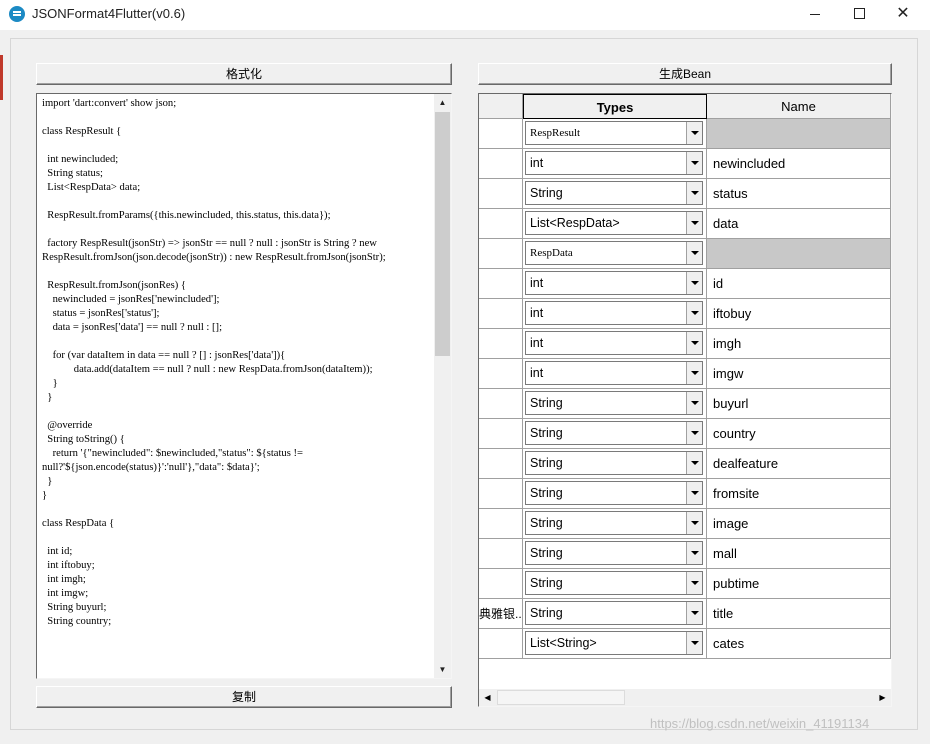 This screenshot has height=744, width=930. I want to click on type-select: RespResult, so click(614, 133).